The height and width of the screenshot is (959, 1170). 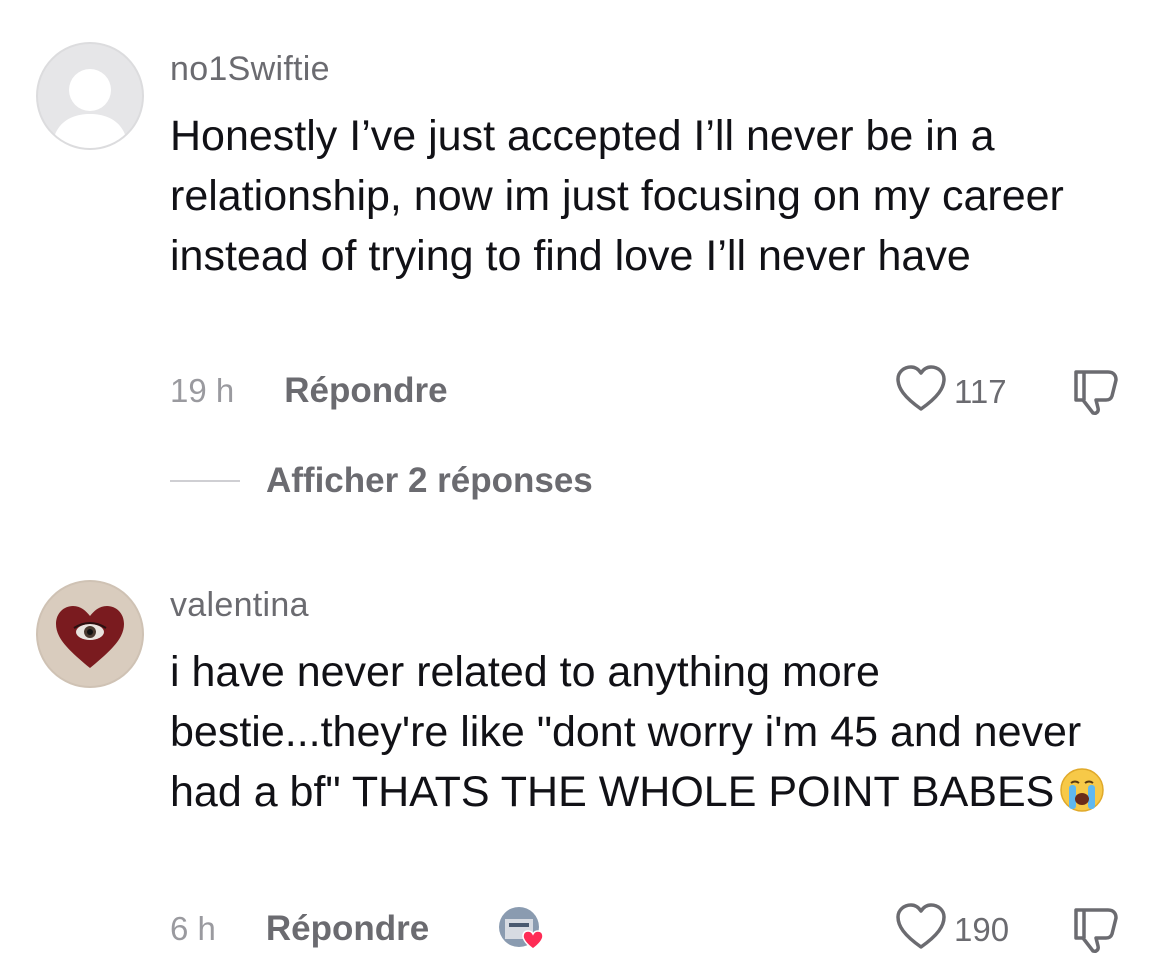 What do you see at coordinates (950, 391) in the screenshot?
I see `like-group: 117` at bounding box center [950, 391].